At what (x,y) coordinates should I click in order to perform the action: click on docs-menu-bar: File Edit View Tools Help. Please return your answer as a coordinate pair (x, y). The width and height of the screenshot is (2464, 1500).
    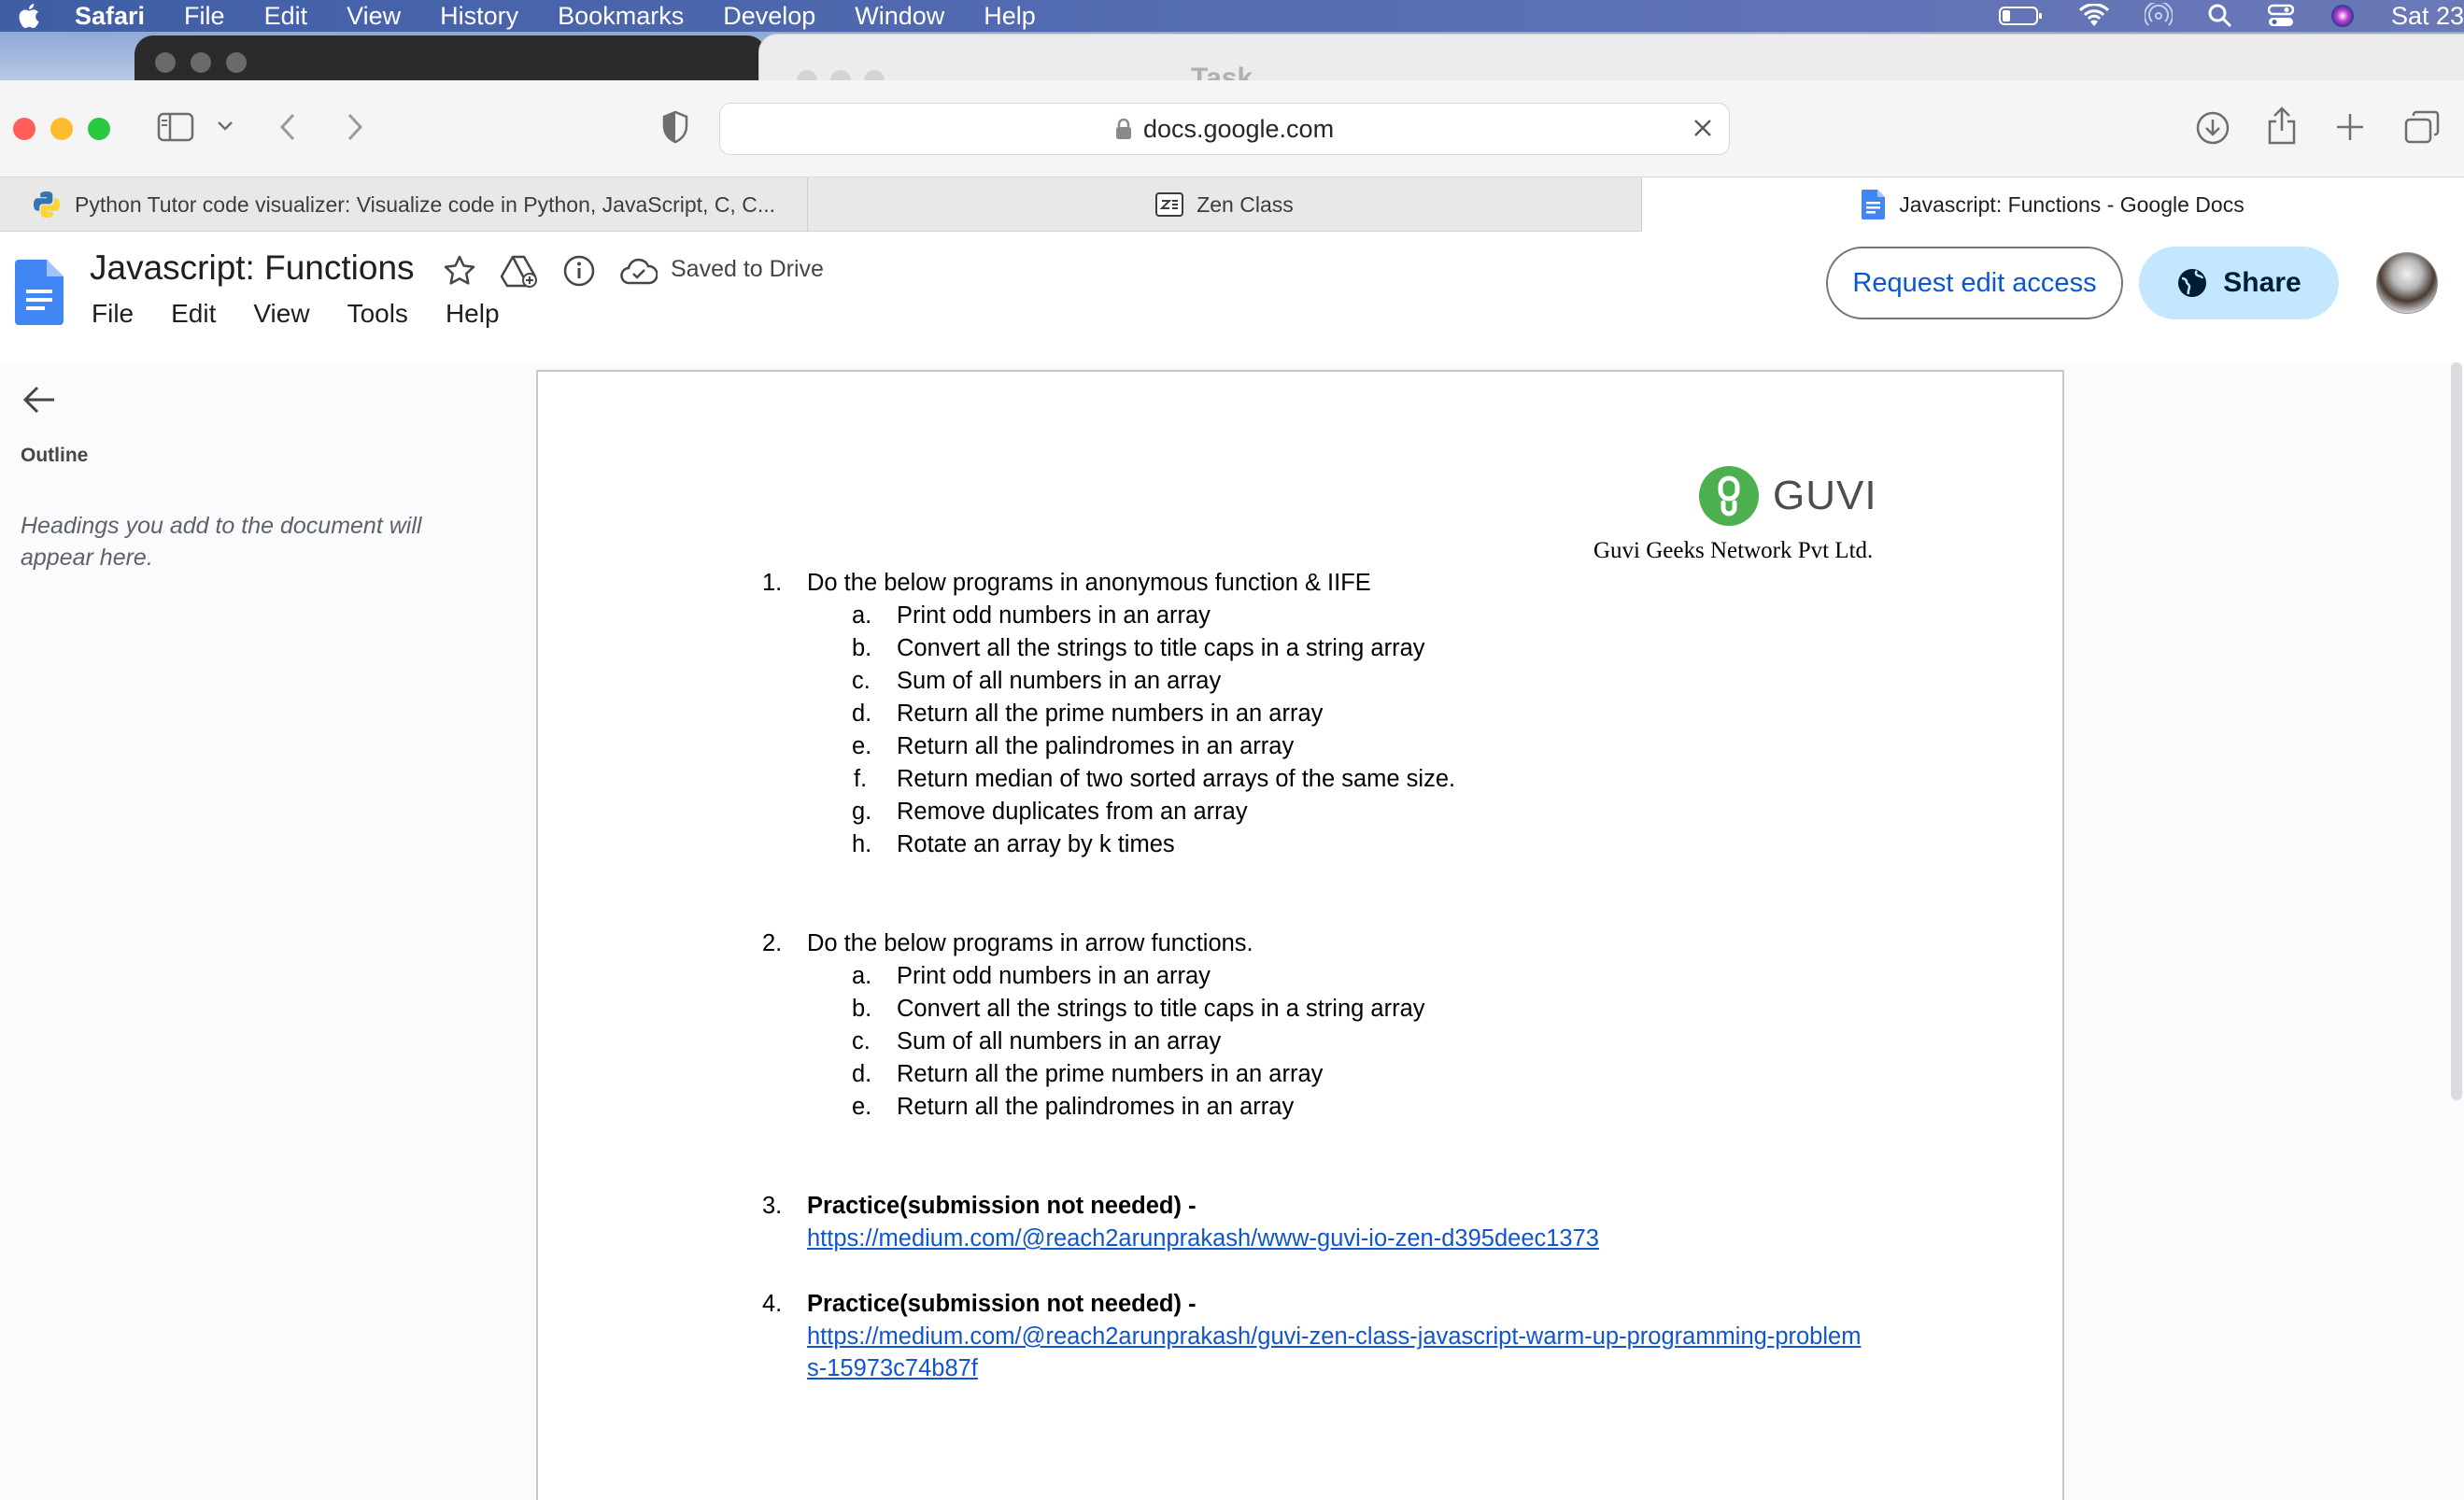
    Looking at the image, I should click on (315, 314).